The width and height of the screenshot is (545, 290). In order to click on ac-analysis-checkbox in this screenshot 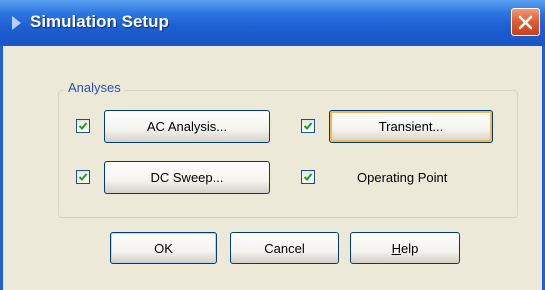, I will do `click(83, 126)`.